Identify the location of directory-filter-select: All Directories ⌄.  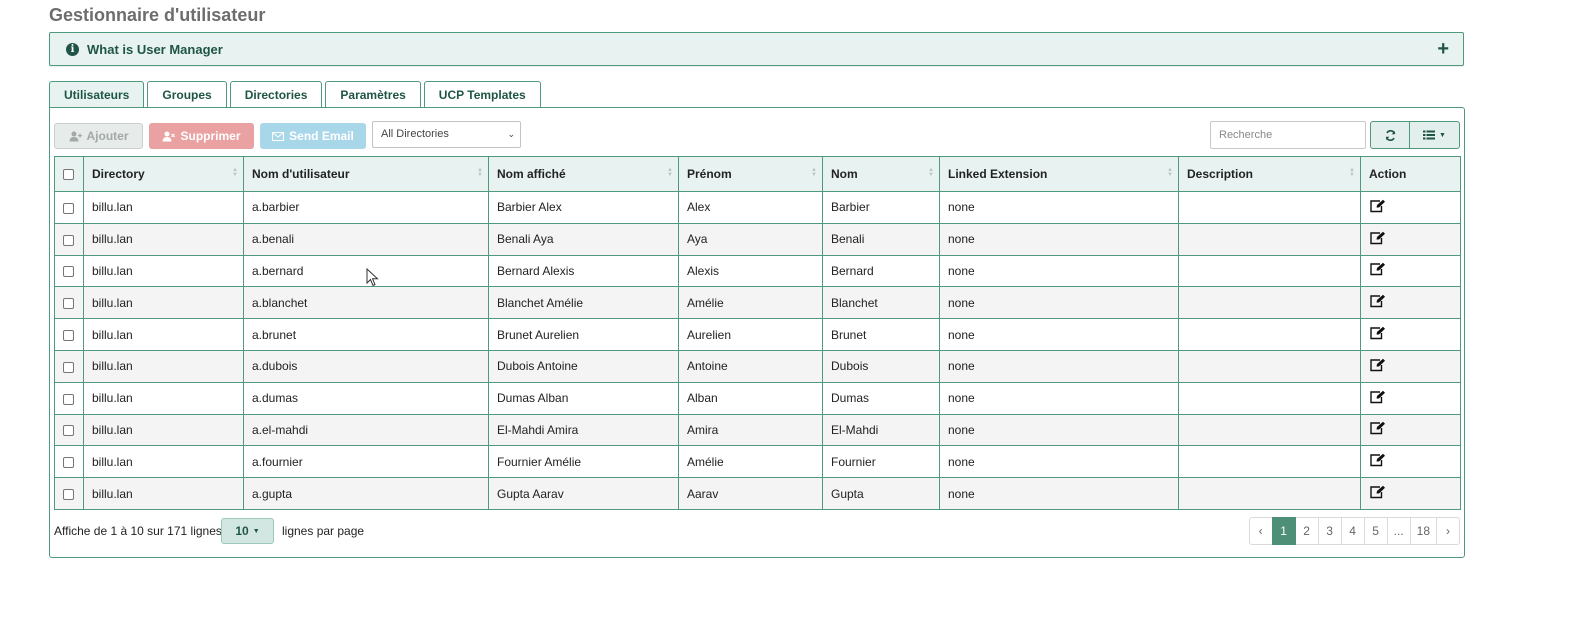
(446, 134).